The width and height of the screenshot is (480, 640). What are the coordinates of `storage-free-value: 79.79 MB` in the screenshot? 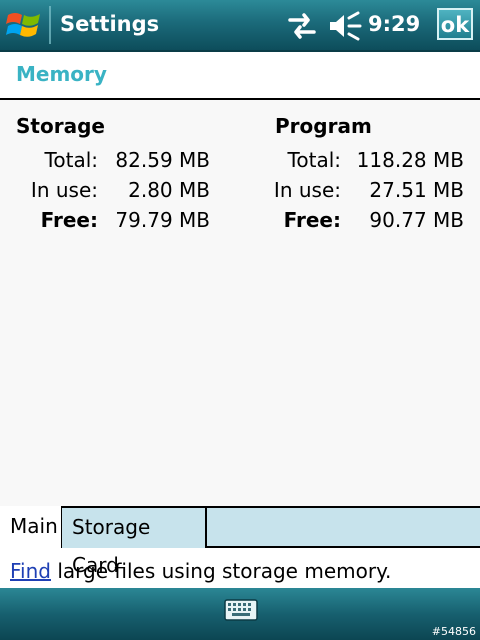 It's located at (162, 220).